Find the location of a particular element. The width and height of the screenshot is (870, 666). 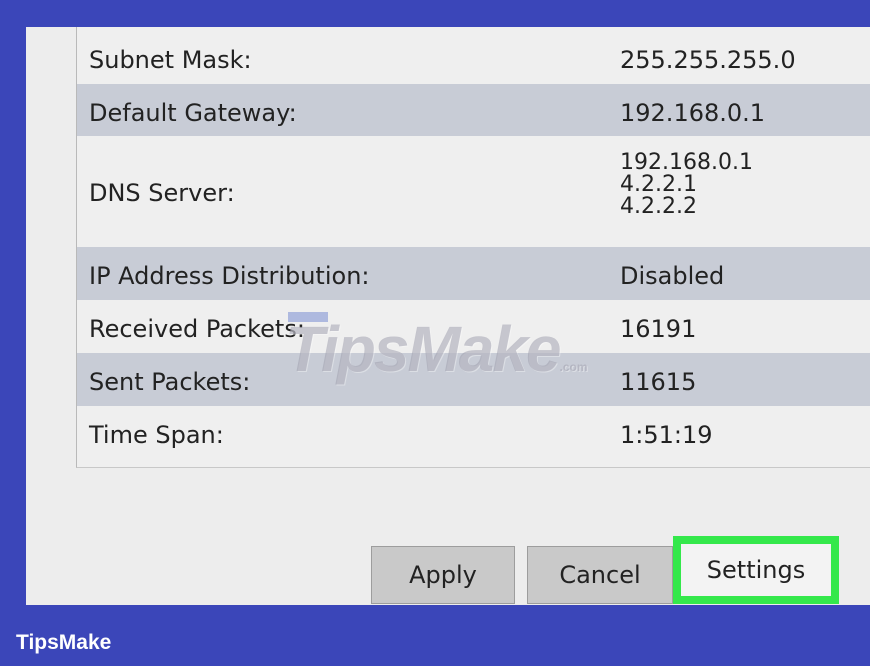

row-value: 1:51:19 is located at coordinates (666, 435).